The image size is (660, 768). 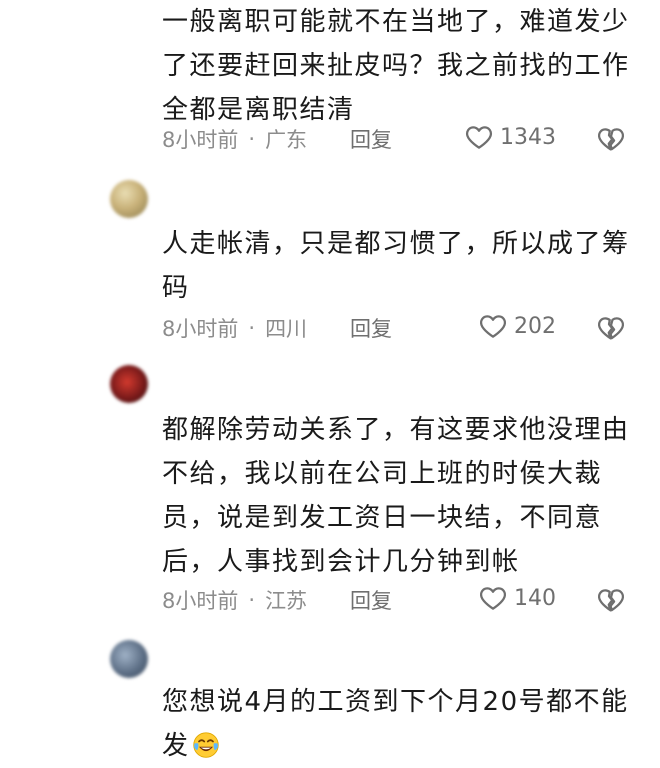 What do you see at coordinates (286, 329) in the screenshot?
I see `comment-location: 四川` at bounding box center [286, 329].